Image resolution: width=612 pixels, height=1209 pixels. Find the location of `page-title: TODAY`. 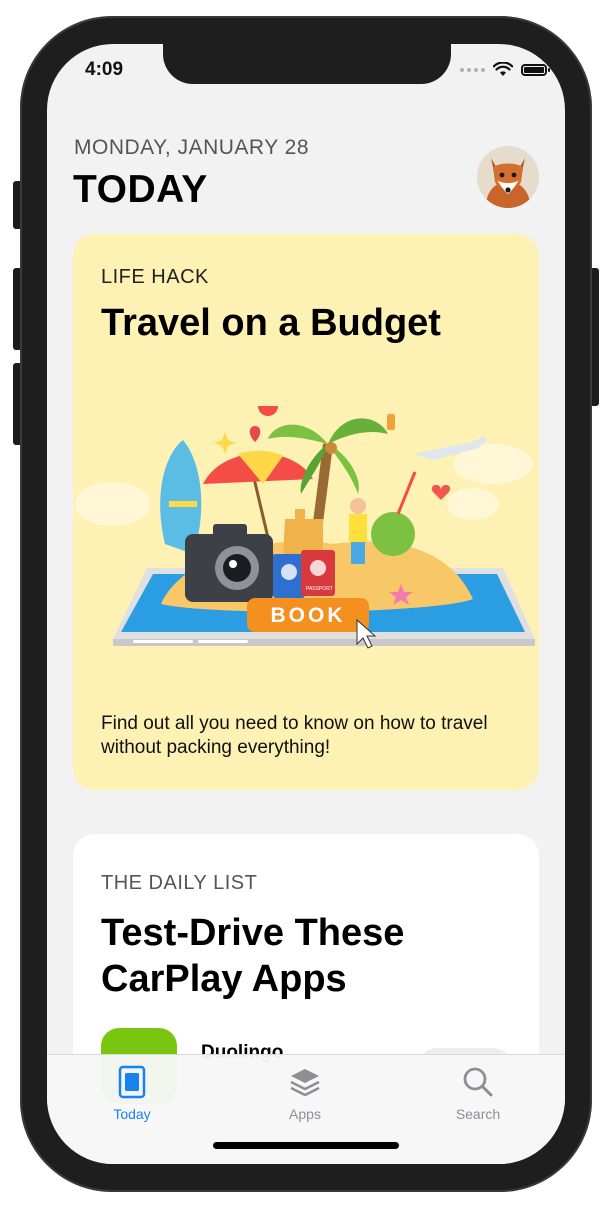

page-title: TODAY is located at coordinates (140, 189).